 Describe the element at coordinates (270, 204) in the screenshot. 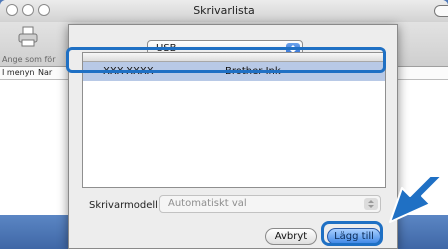

I see `printer-model-select: Automatiskt val` at that location.